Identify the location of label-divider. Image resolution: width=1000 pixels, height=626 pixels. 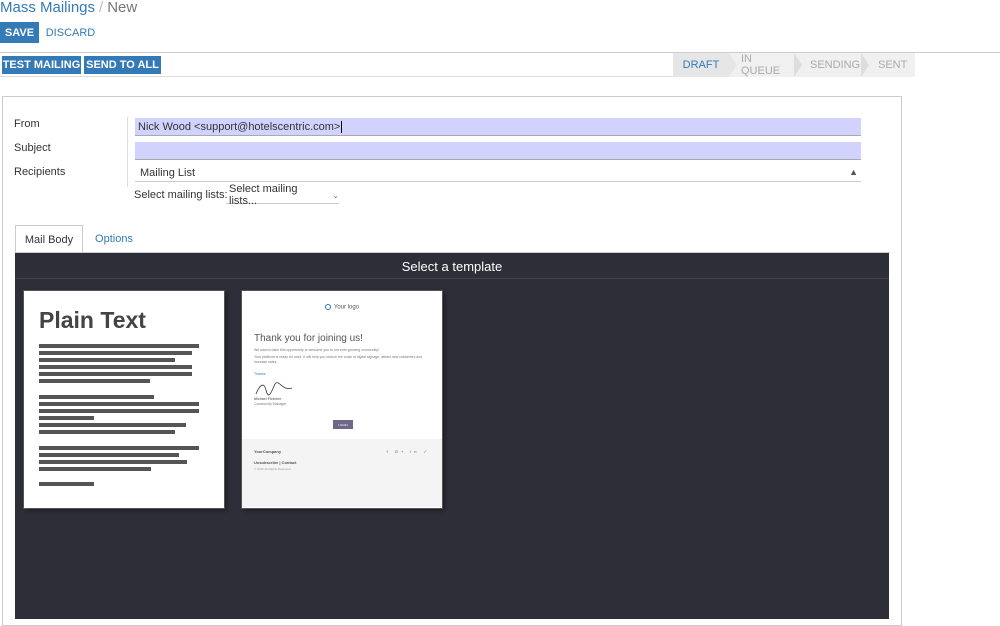
(127, 152).